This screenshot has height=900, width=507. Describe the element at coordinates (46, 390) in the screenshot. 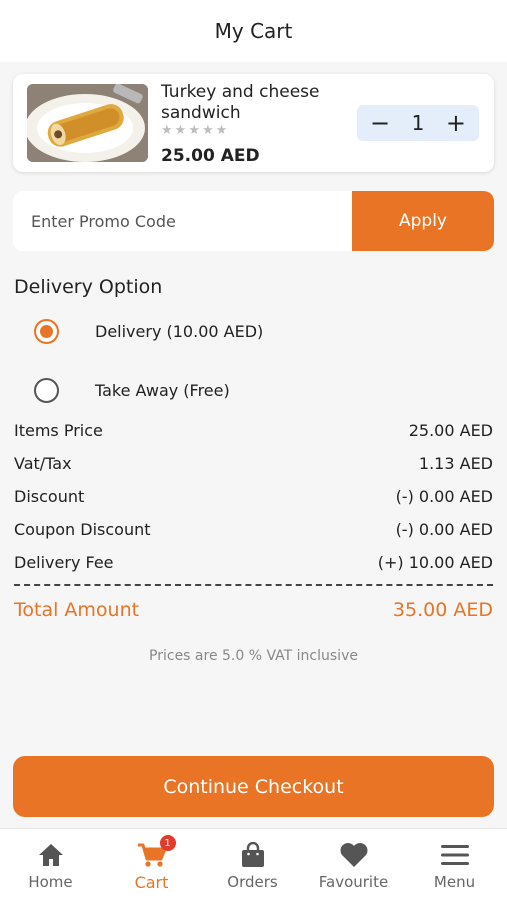

I see `radio-unselected-icon` at that location.